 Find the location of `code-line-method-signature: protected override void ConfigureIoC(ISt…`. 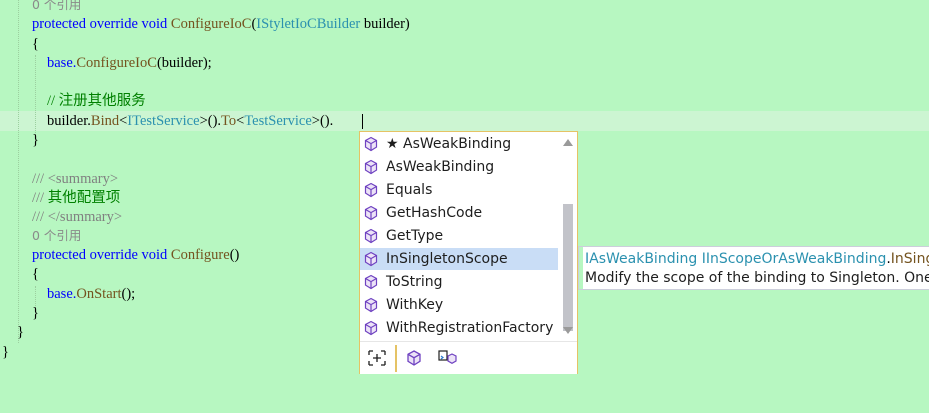

code-line-method-signature: protected override void ConfigureIoC(ISt… is located at coordinates (221, 24).